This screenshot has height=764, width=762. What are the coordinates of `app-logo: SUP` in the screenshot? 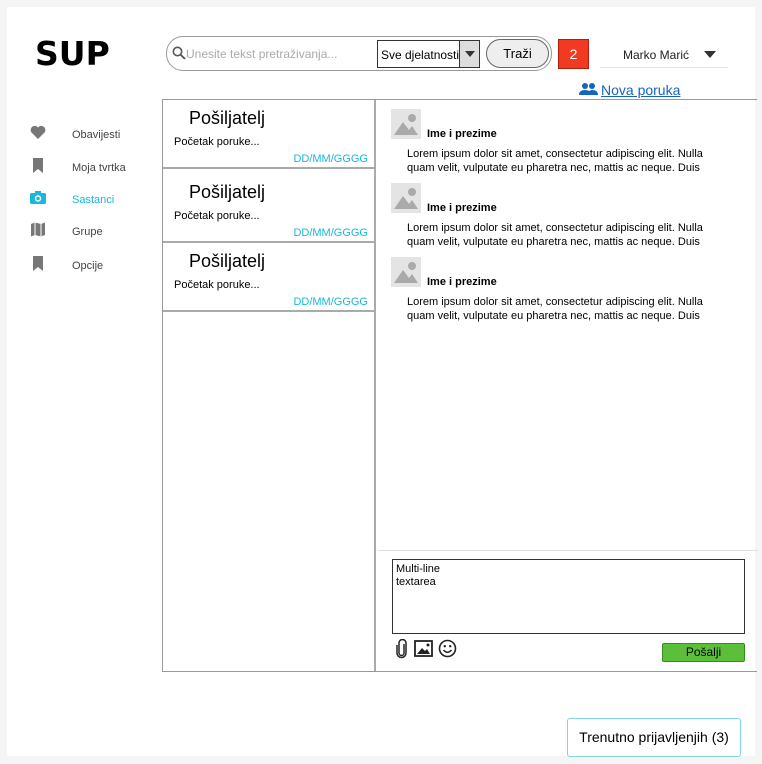 It's located at (72, 53).